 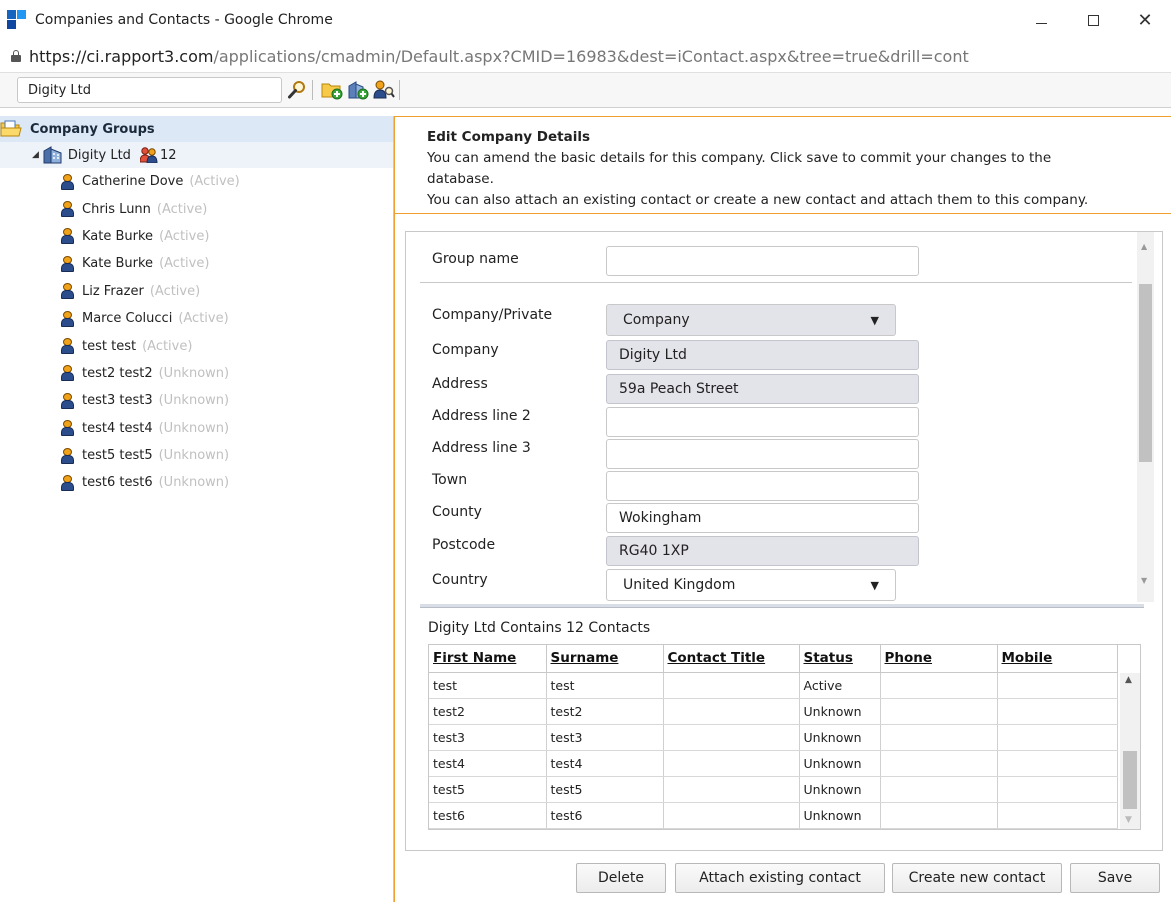 I want to click on table-row: test test Active, so click(x=773, y=685).